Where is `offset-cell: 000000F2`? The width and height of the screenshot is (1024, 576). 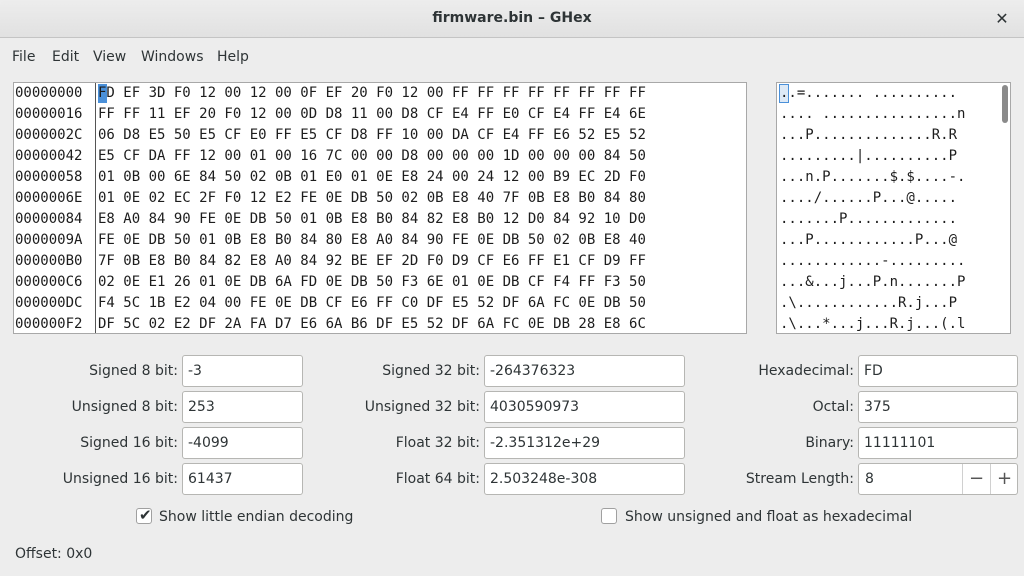 offset-cell: 000000F2 is located at coordinates (49, 324).